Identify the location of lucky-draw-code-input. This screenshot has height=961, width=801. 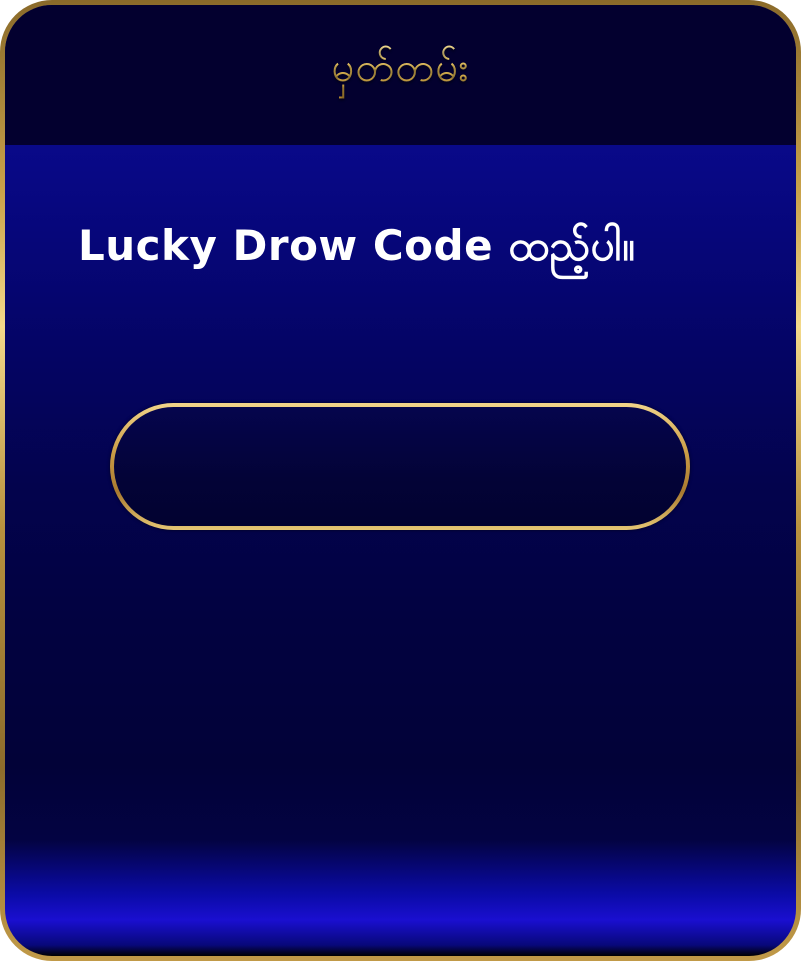
(400, 466).